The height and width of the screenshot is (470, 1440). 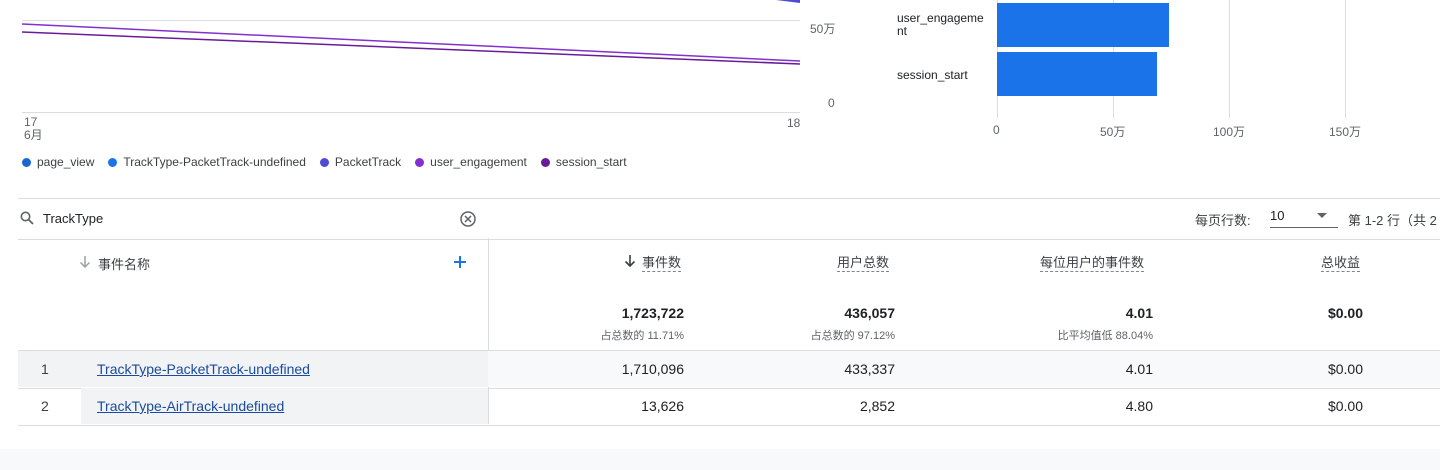 I want to click on x-tick-label: 150万, so click(x=1345, y=132).